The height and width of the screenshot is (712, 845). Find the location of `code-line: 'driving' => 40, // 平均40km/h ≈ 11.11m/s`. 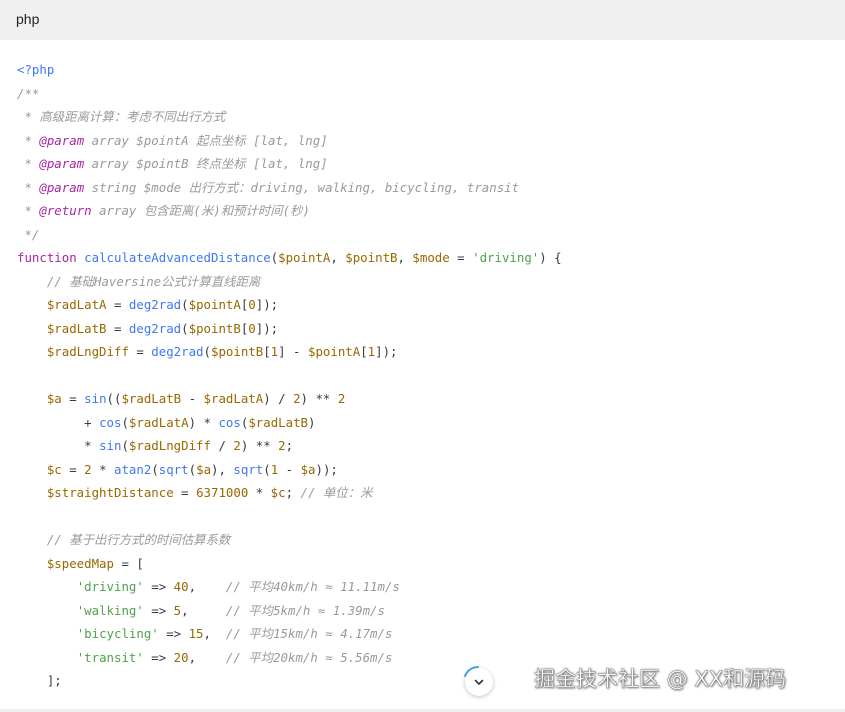

code-line: 'driving' => 40, // 平均40km/h ≈ 11.11m/s is located at coordinates (238, 586).